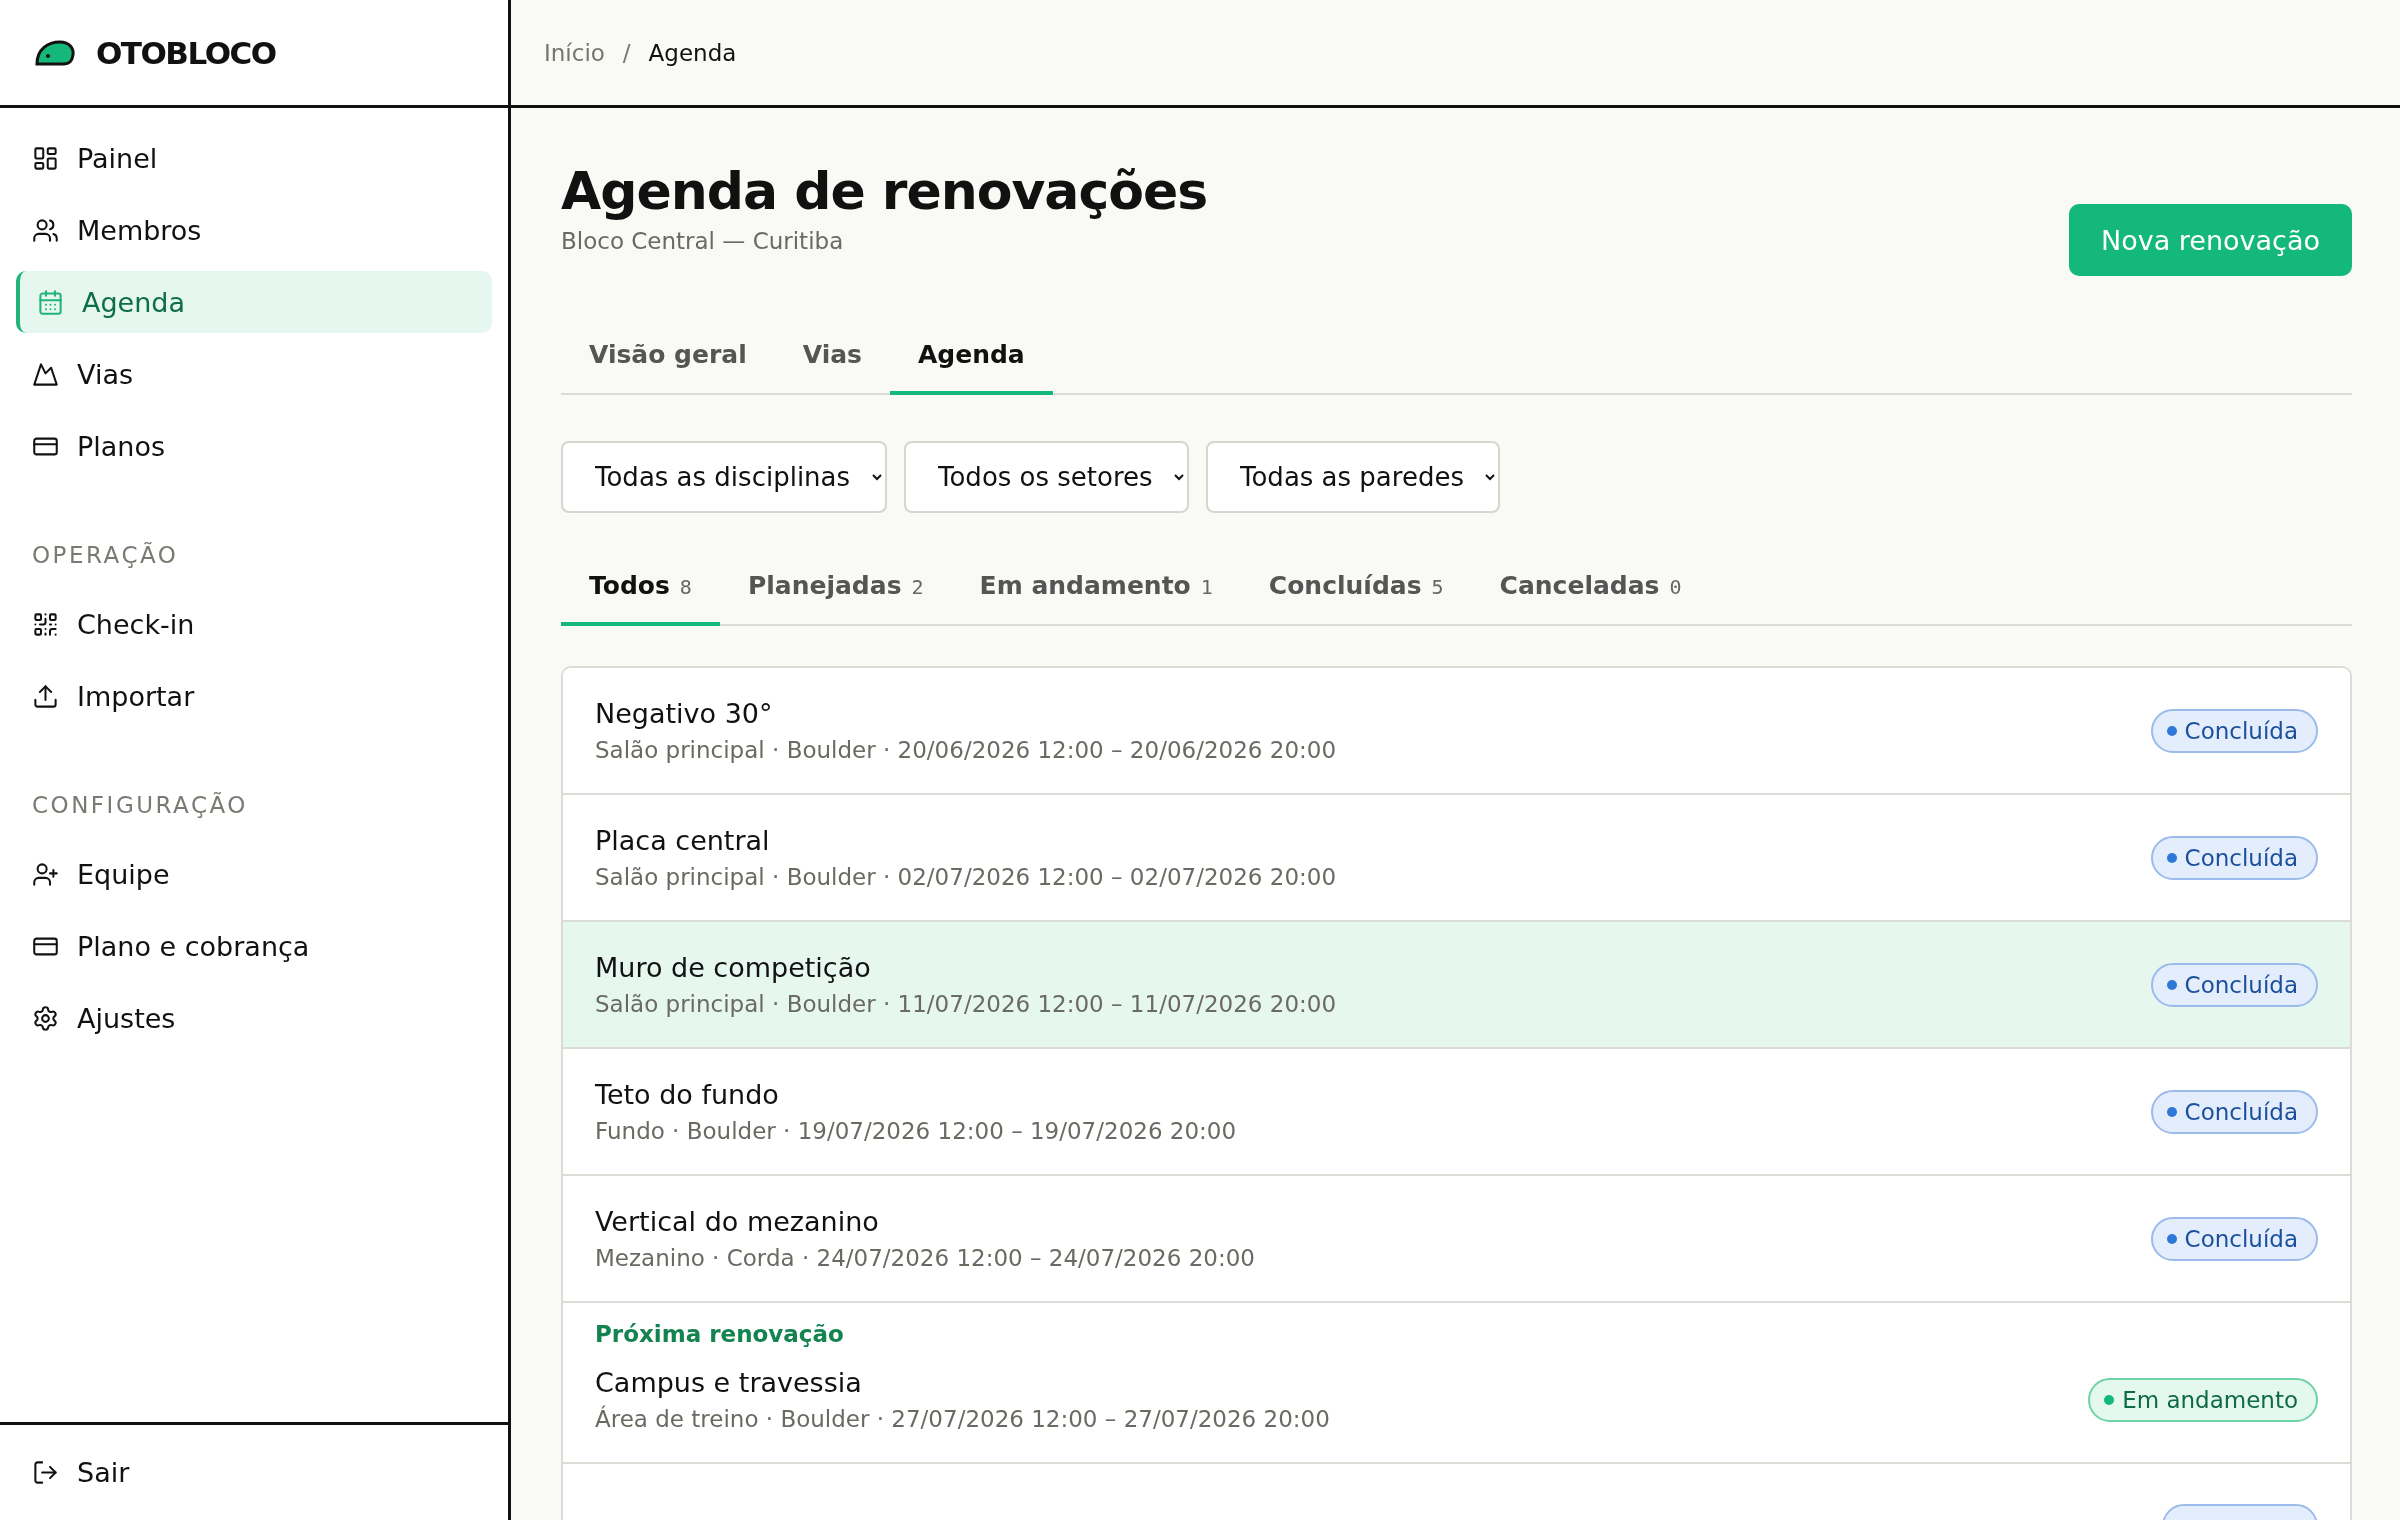 The width and height of the screenshot is (2400, 1520). What do you see at coordinates (683, 840) in the screenshot?
I see `renewal-title: Placa central` at bounding box center [683, 840].